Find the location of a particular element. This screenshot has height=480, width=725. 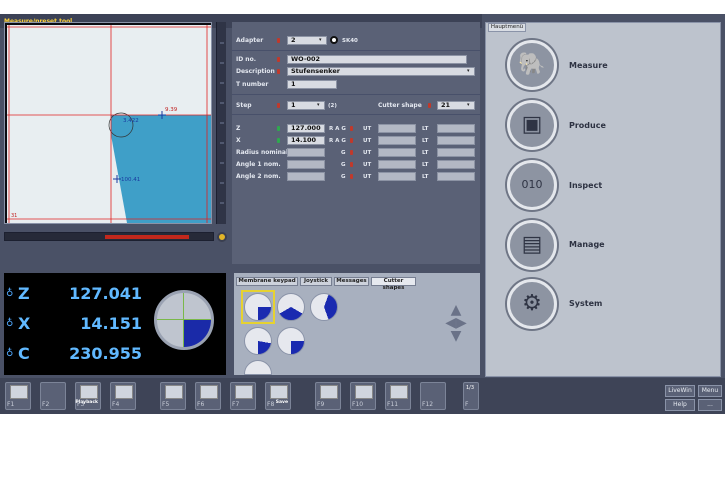

z-flags: R A G is located at coordinates (337, 129).